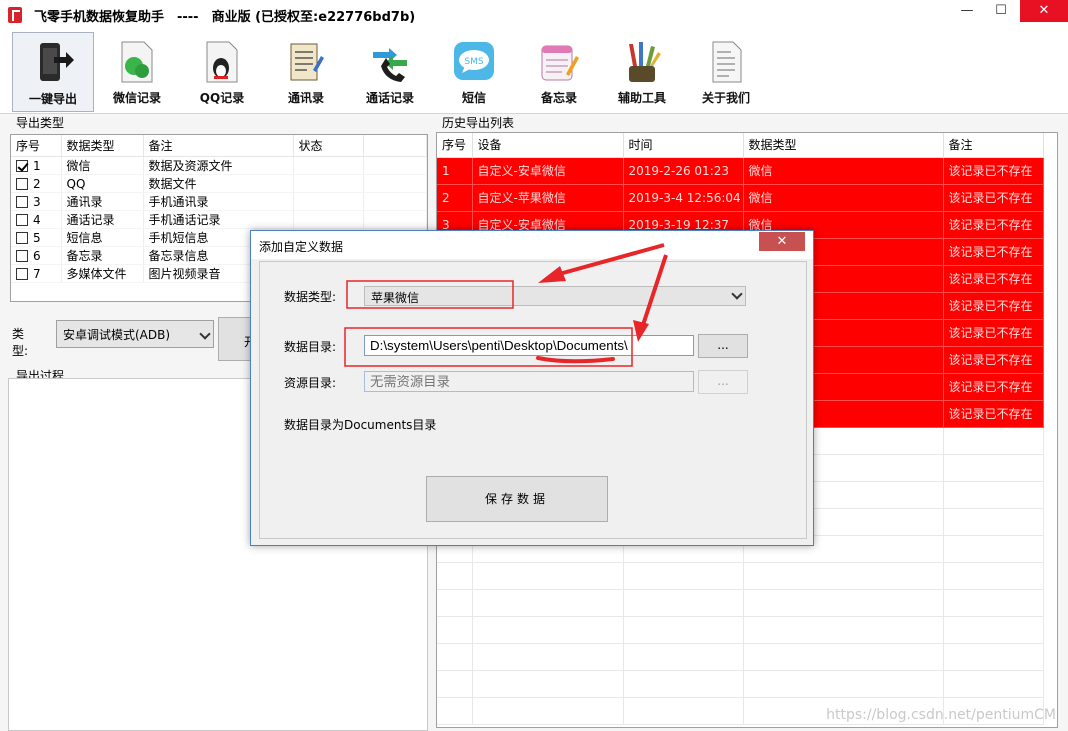 This screenshot has width=1068, height=731. What do you see at coordinates (683, 145) in the screenshot?
I see `column-header: 时间` at bounding box center [683, 145].